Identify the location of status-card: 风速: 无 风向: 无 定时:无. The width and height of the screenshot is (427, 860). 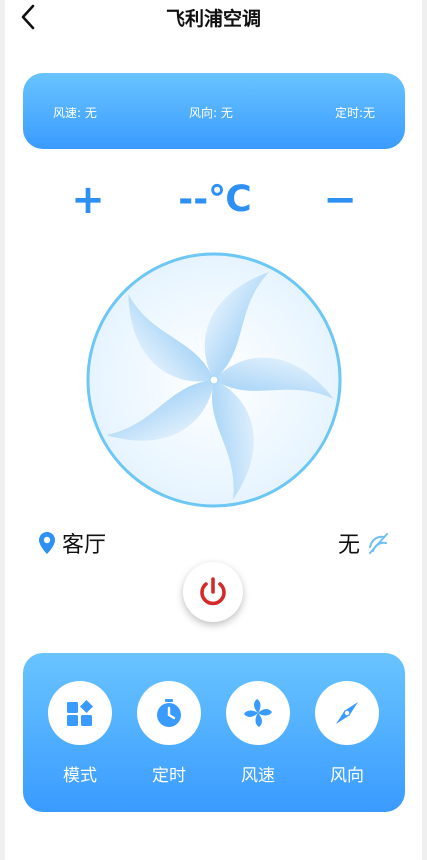
(214, 111).